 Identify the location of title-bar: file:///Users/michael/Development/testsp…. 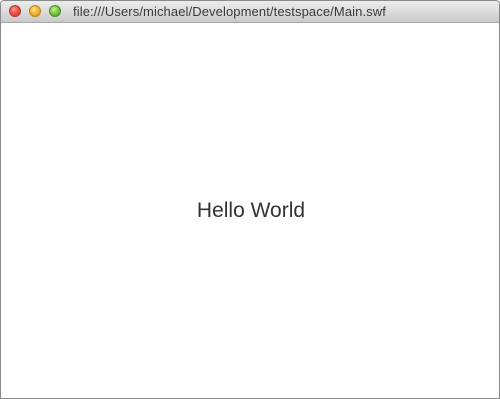
(250, 12).